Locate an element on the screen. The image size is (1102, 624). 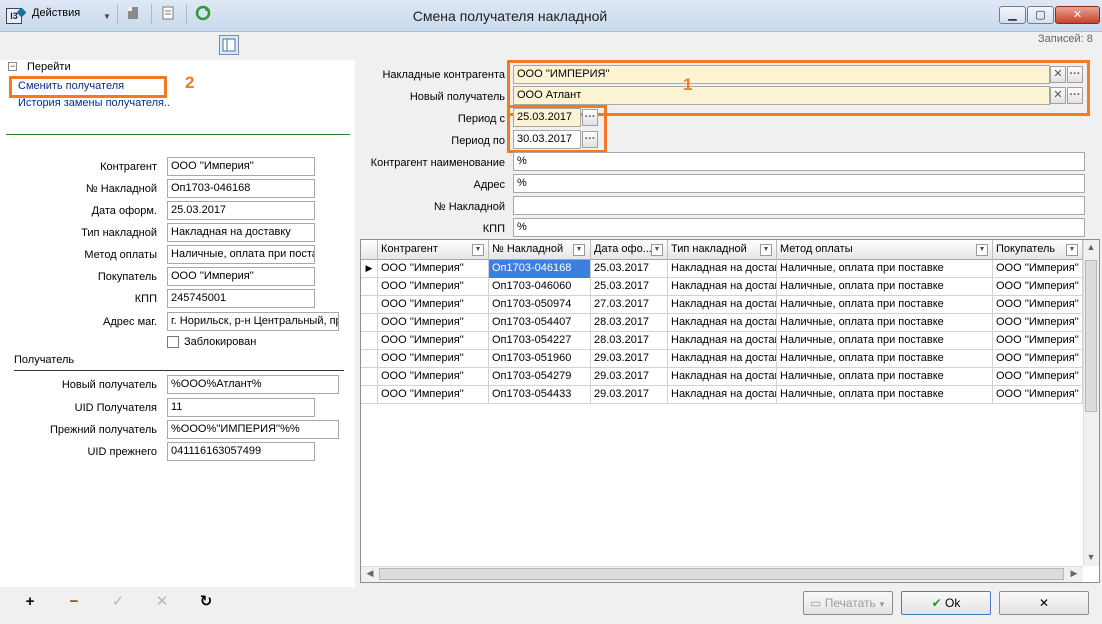
table-cell: 28.03.2017 is located at coordinates (629, 323).